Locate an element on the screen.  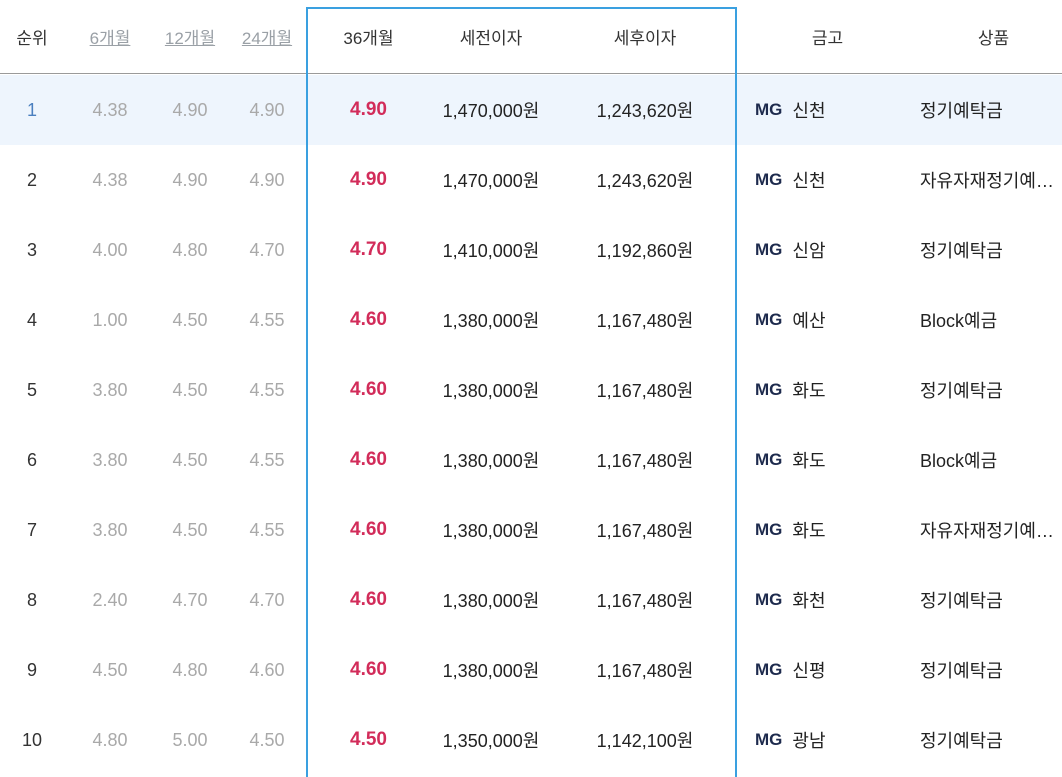
header-product: 상품 is located at coordinates (993, 38).